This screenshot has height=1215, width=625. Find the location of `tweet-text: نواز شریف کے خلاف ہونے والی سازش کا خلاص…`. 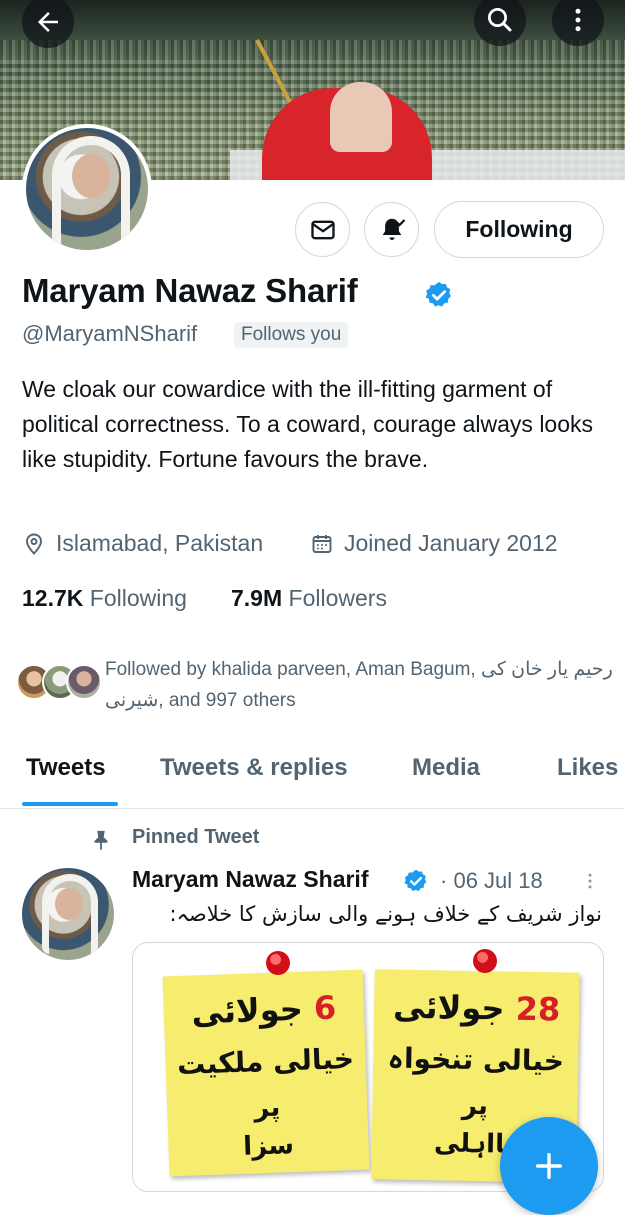

tweet-text: نواز شریف کے خلاف ہونے والی سازش کا خلاص… is located at coordinates (386, 914).